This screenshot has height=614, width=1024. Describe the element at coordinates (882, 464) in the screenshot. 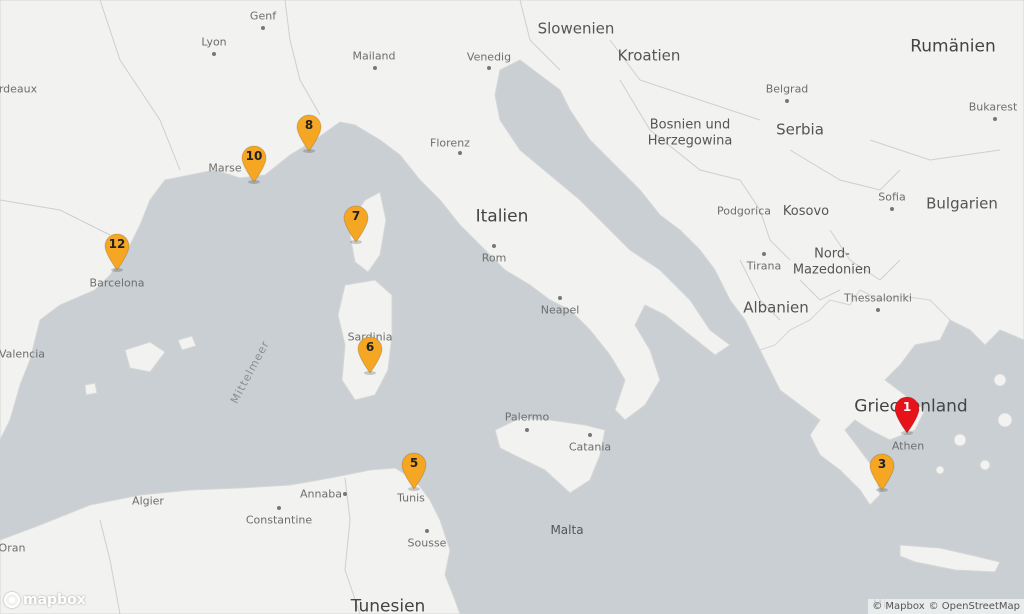

I see `map-marker-label: 3` at that location.